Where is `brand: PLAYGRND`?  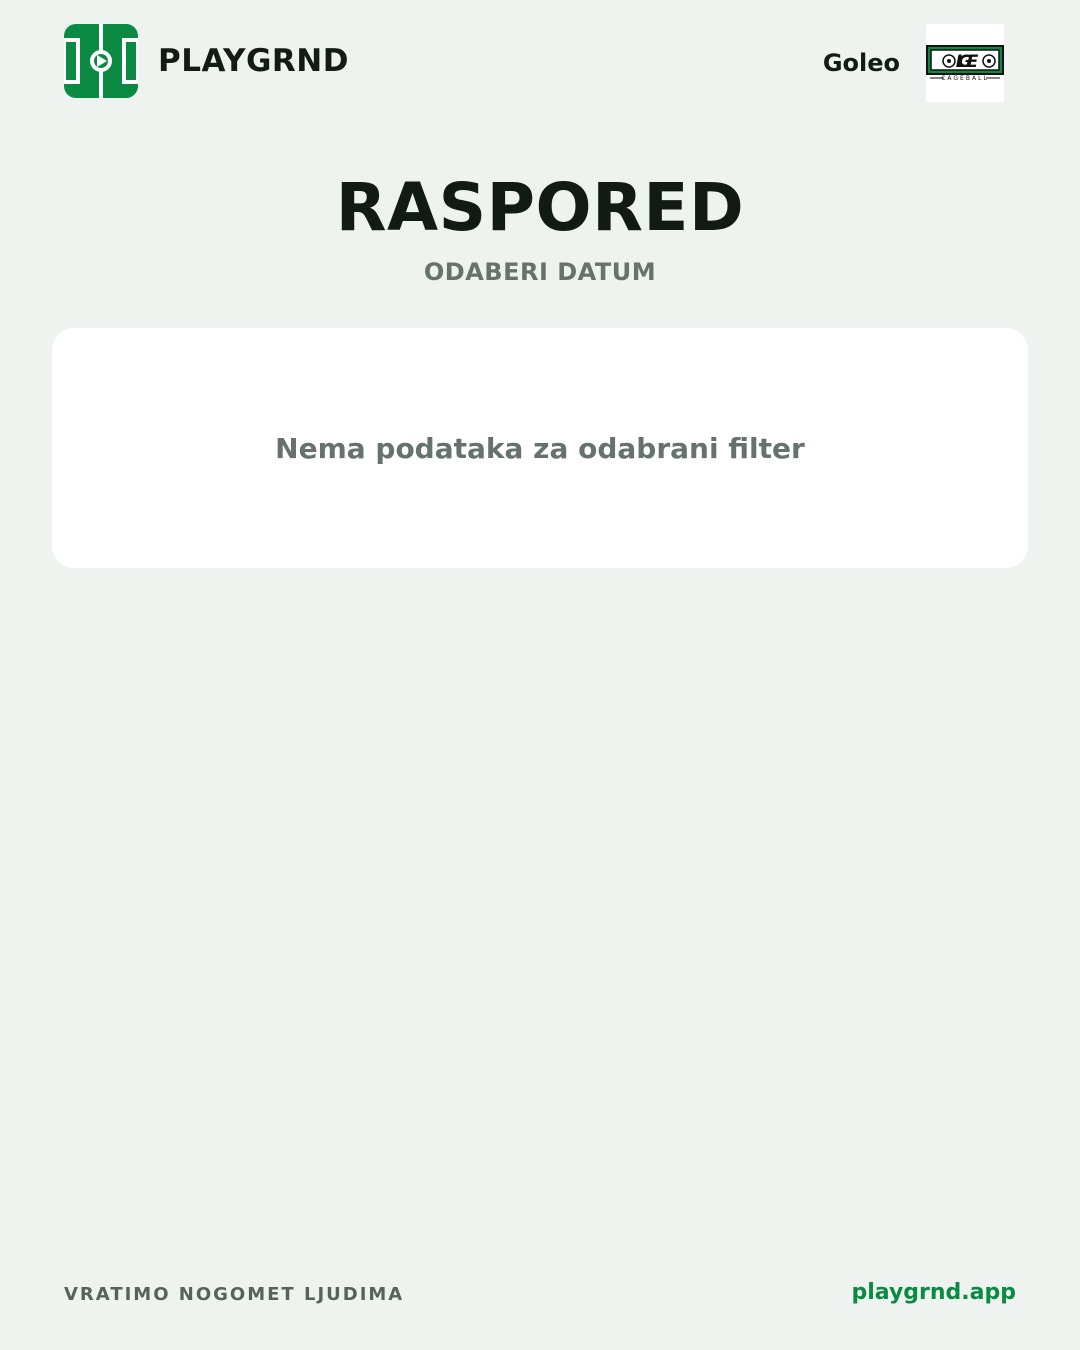 brand: PLAYGRND is located at coordinates (206, 61).